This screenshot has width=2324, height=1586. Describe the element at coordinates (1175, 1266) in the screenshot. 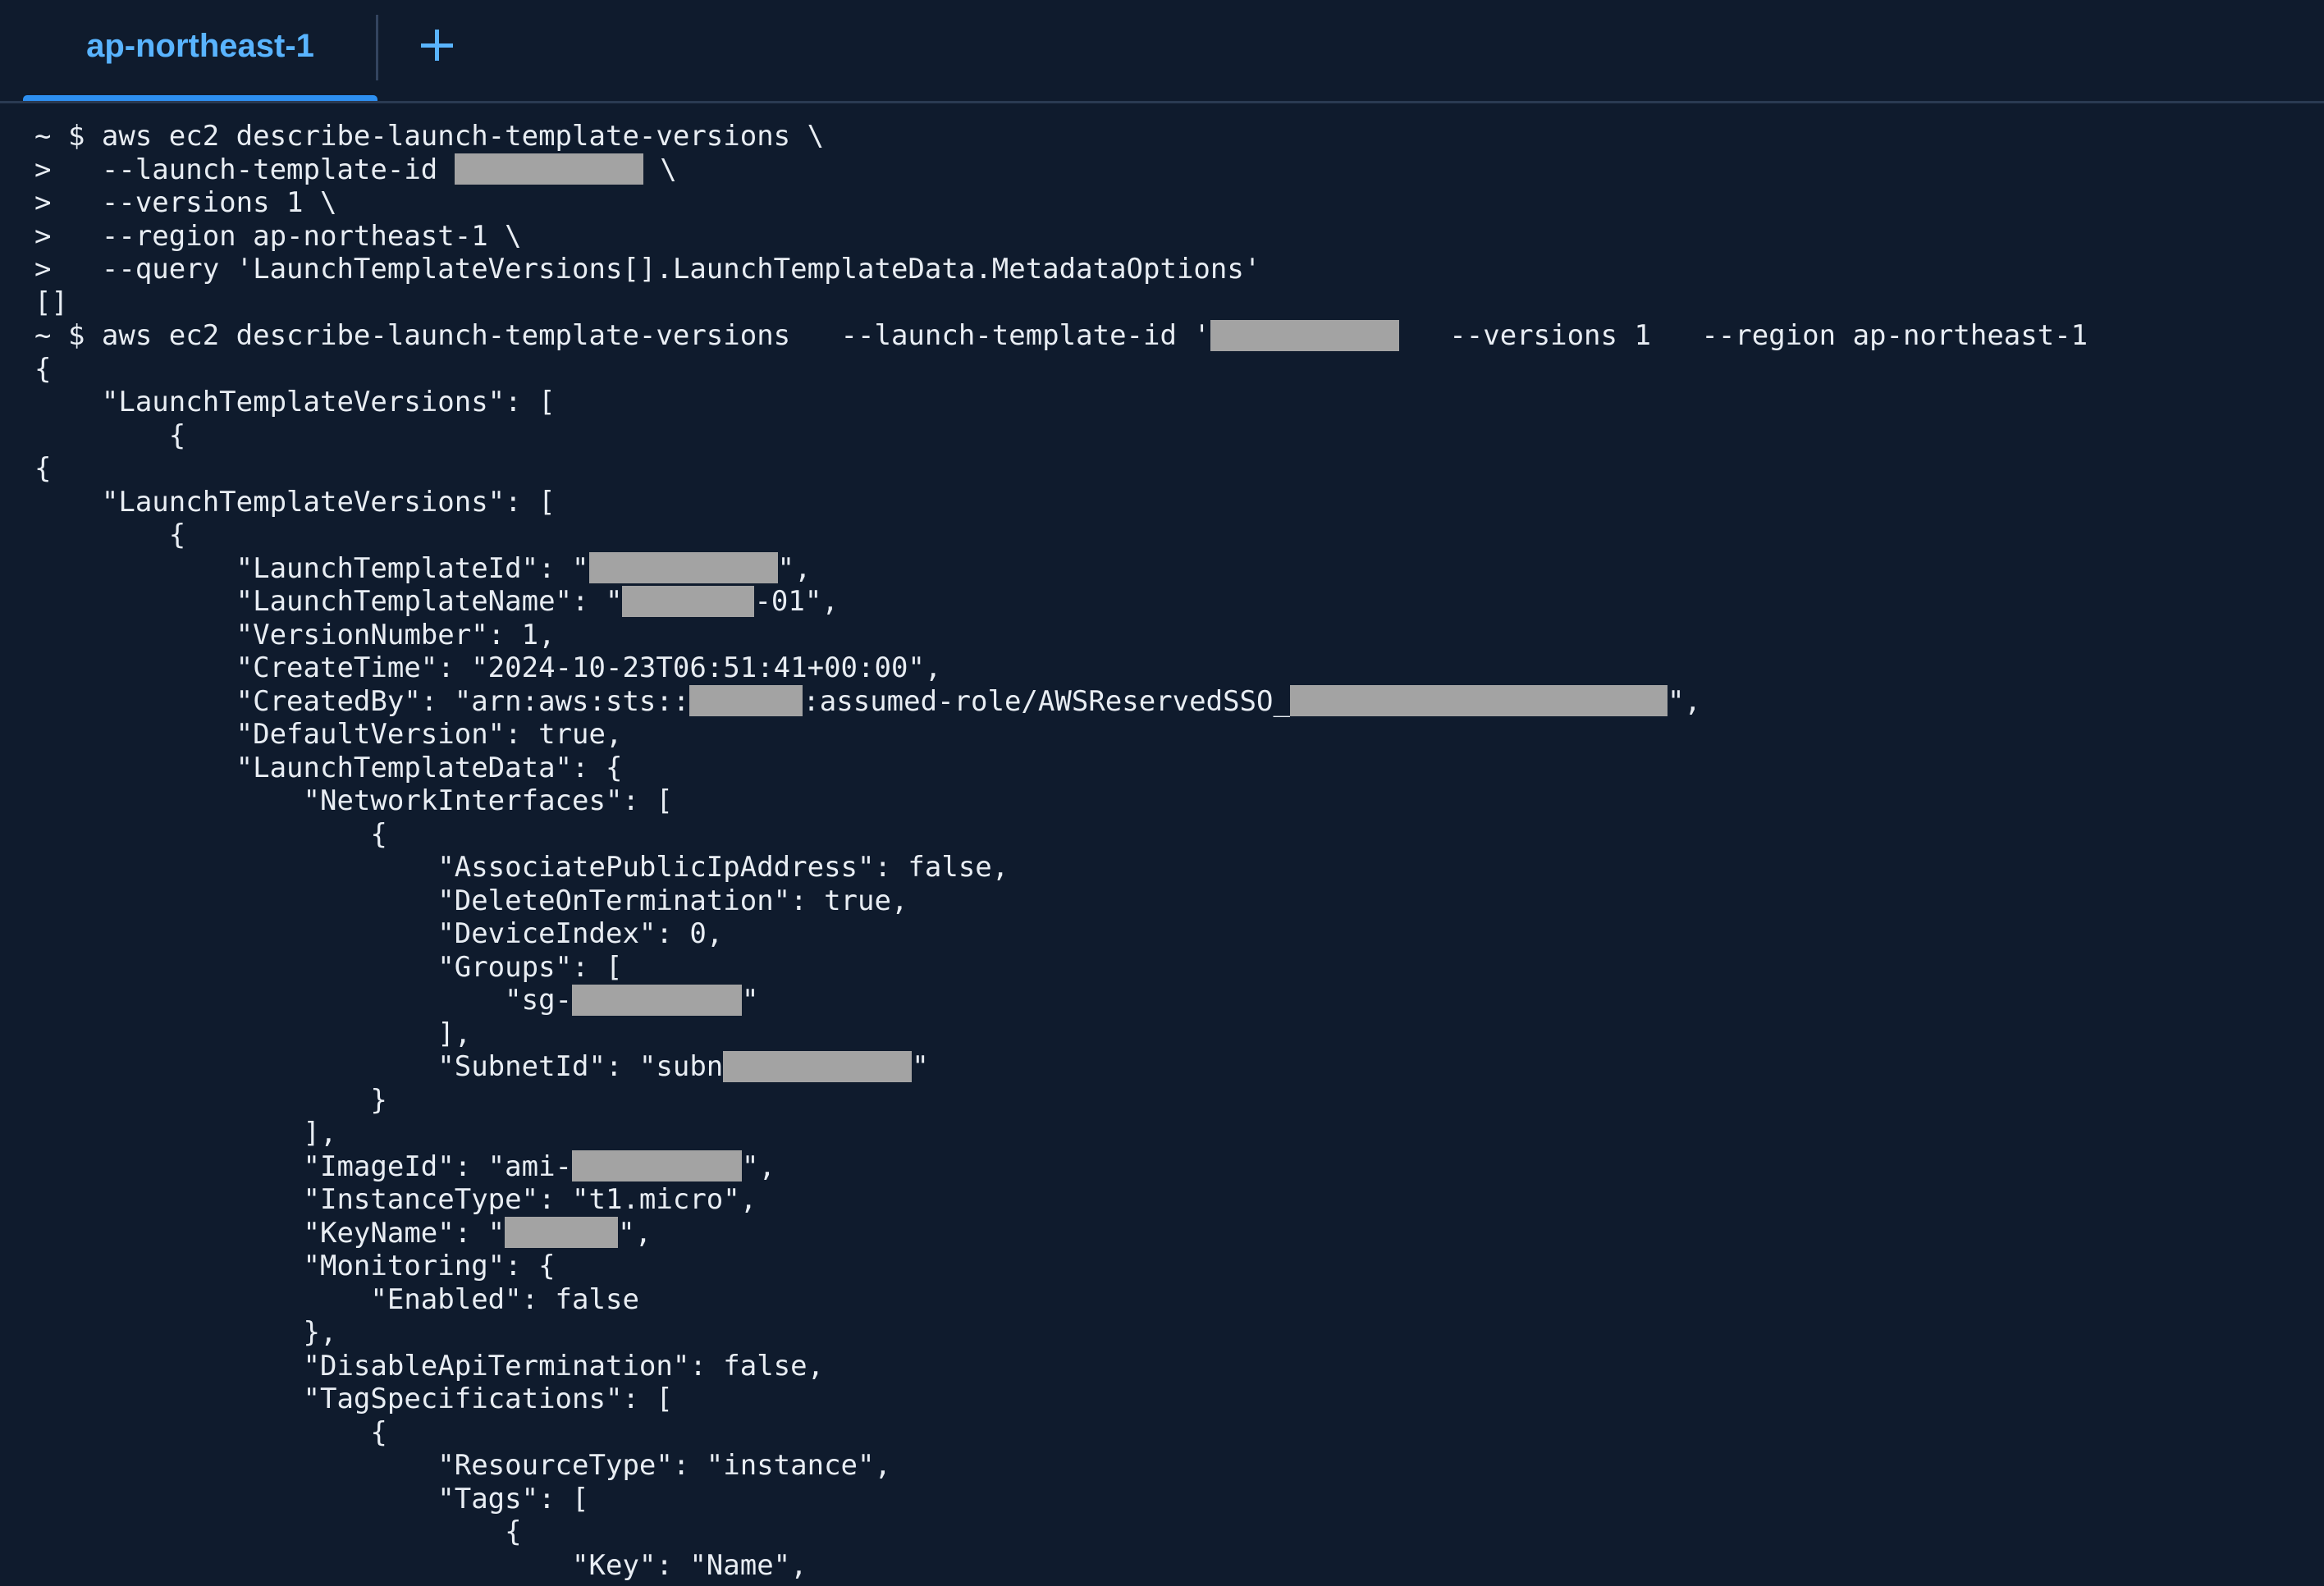

I see `terminal-line: "Monitoring": {` at that location.